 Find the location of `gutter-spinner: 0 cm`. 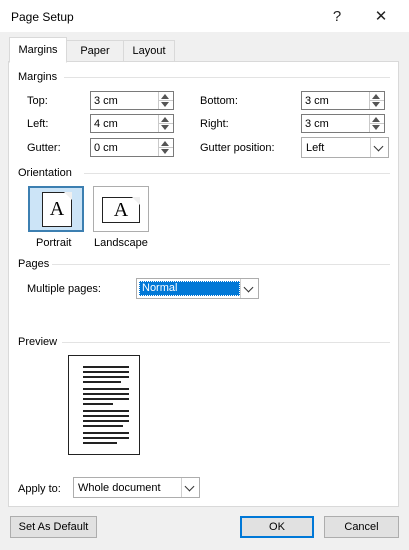

gutter-spinner: 0 cm is located at coordinates (132, 147).